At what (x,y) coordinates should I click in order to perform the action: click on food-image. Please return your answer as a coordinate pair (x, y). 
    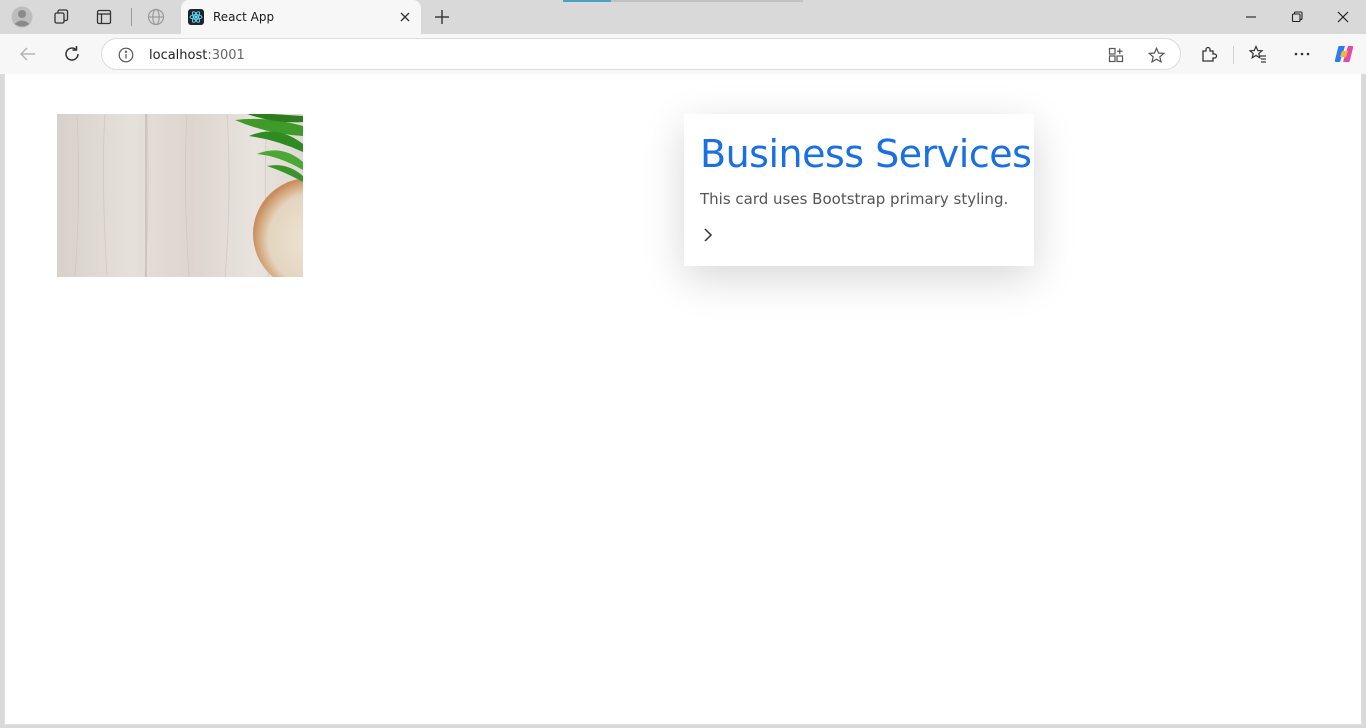
    Looking at the image, I should click on (180, 195).